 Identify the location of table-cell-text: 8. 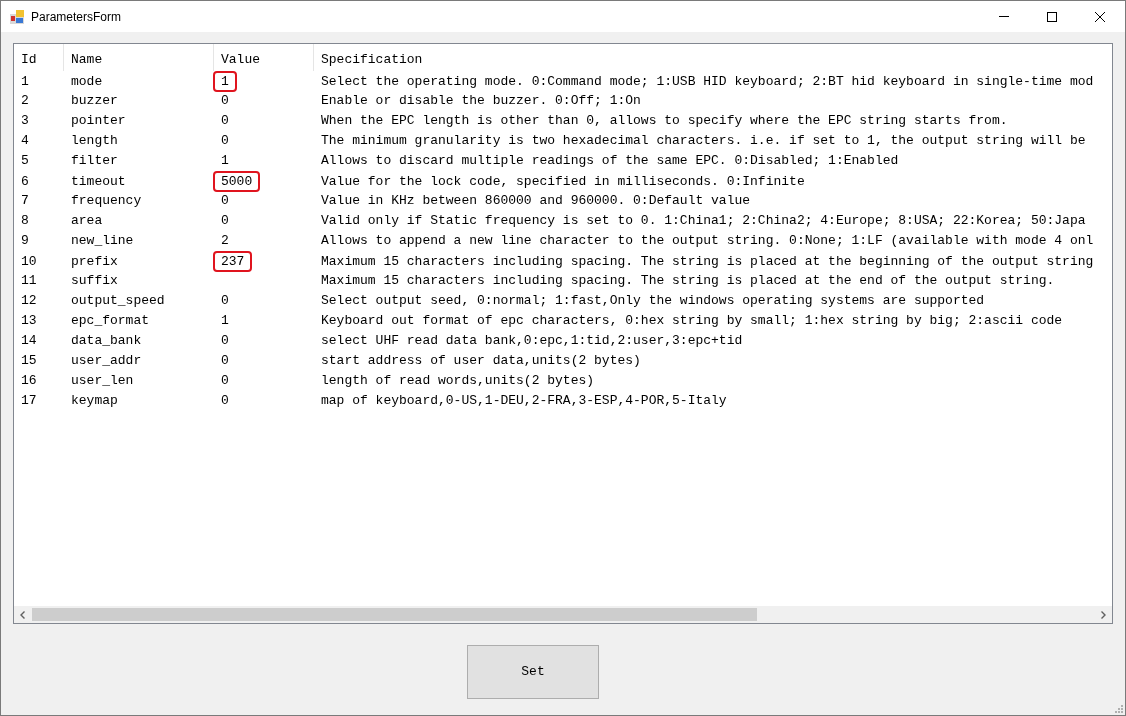
(25, 221).